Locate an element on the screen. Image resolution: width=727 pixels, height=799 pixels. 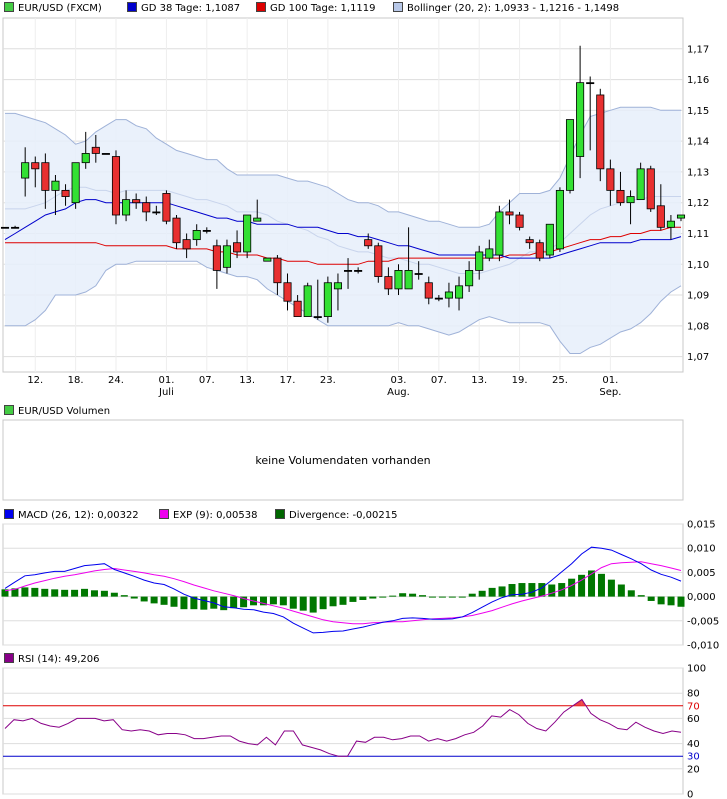
x-tick-label: 07. is located at coordinates (207, 380).